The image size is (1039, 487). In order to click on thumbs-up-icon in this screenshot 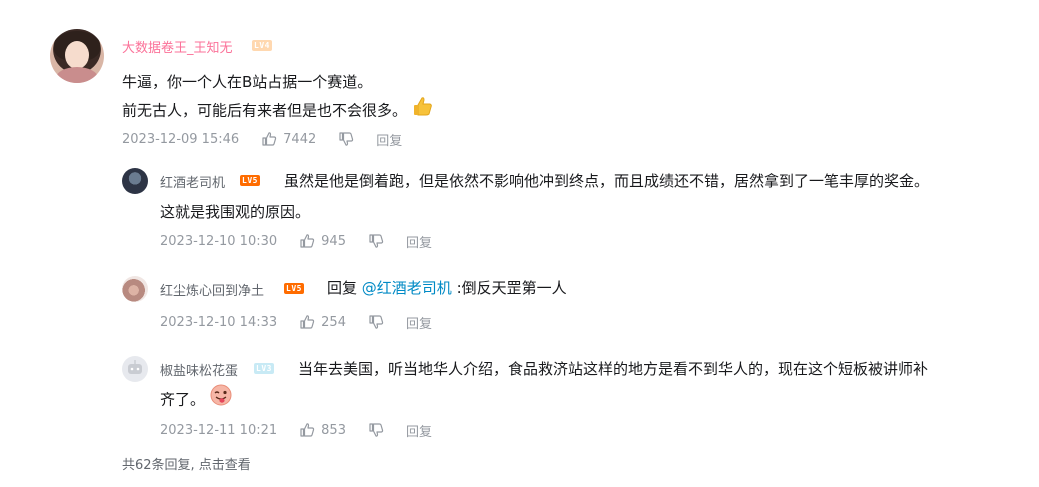, I will do `click(423, 111)`.